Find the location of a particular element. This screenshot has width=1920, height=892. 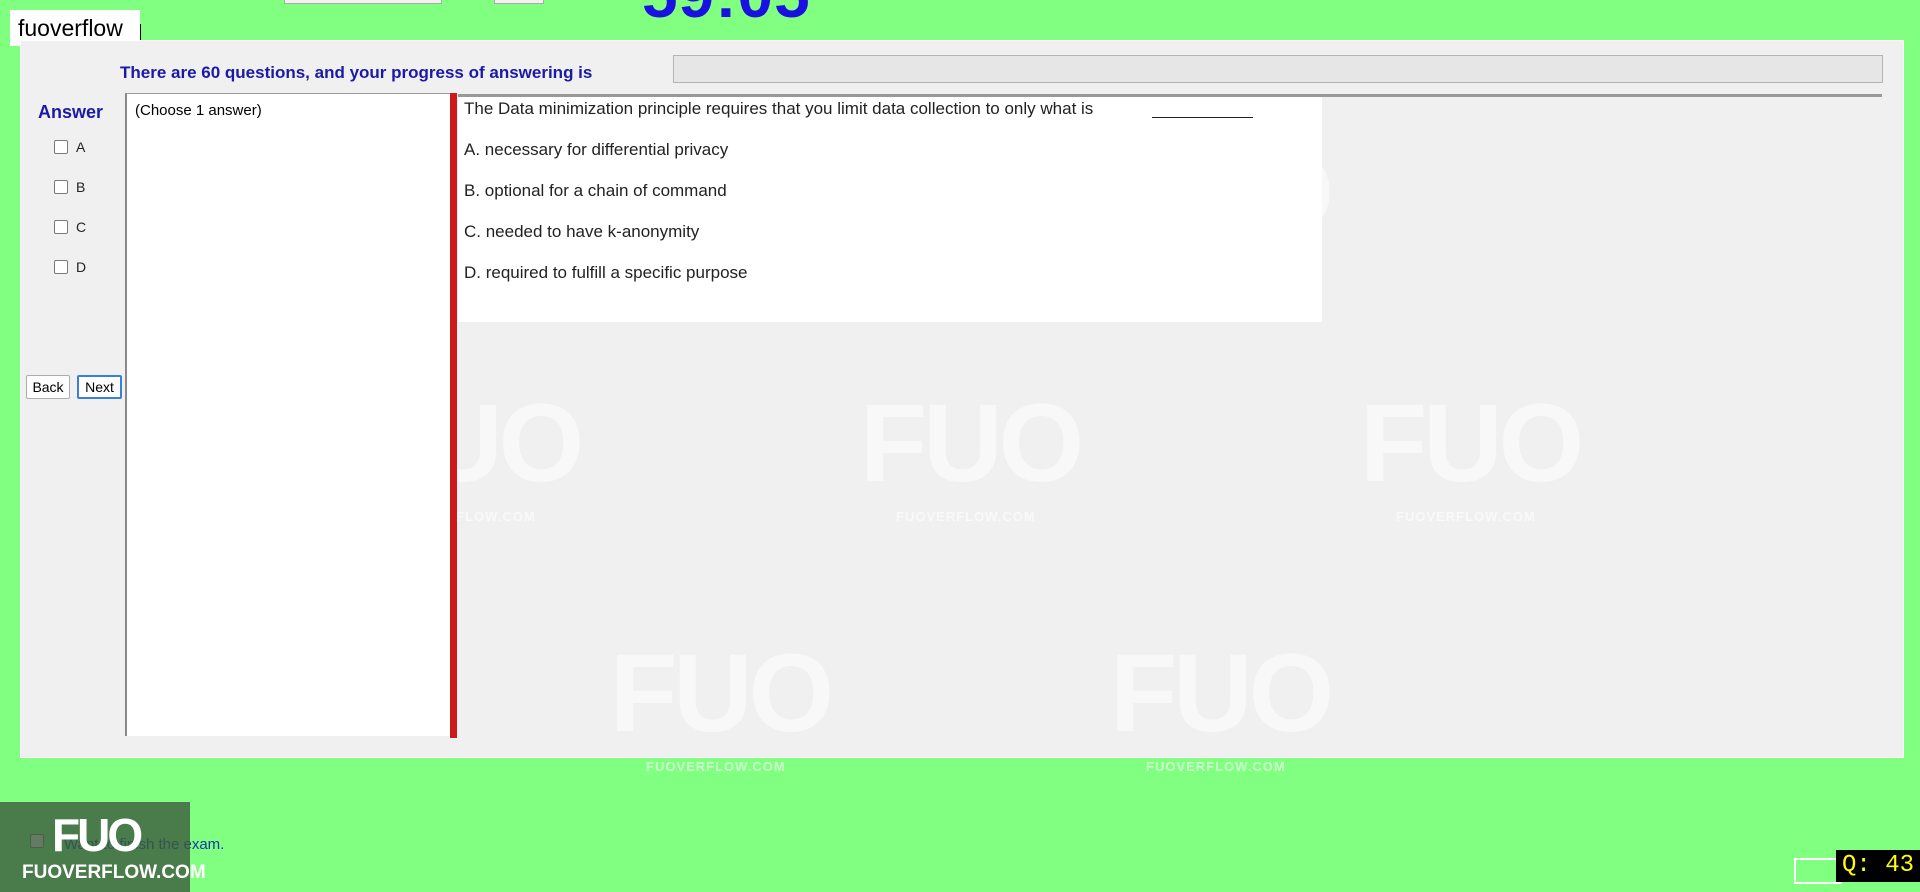

option-label: D is located at coordinates (81, 267).